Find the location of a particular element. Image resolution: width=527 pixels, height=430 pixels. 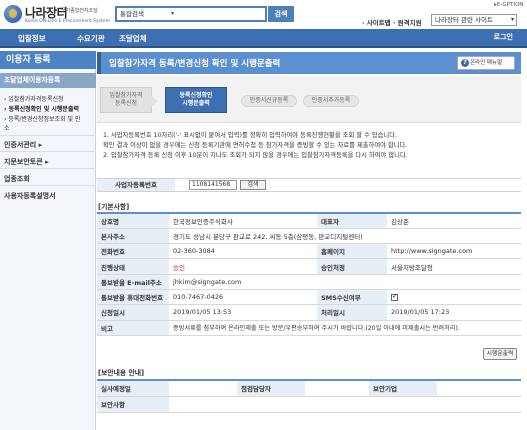

nav-bid-info: 입찰정보 is located at coordinates (32, 38).